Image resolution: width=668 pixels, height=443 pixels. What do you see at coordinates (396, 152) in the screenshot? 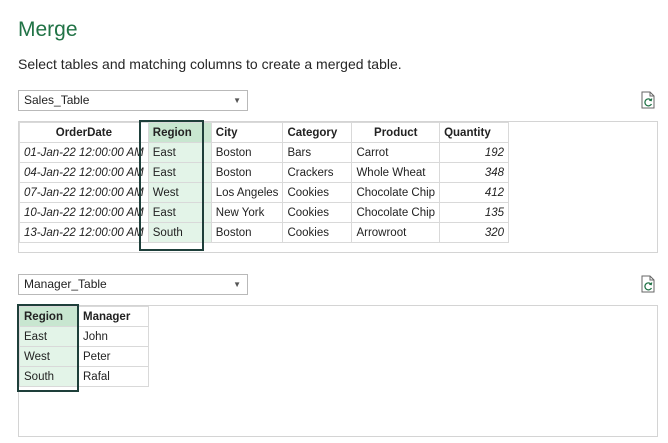
I see `table-cell: Carrot` at bounding box center [396, 152].